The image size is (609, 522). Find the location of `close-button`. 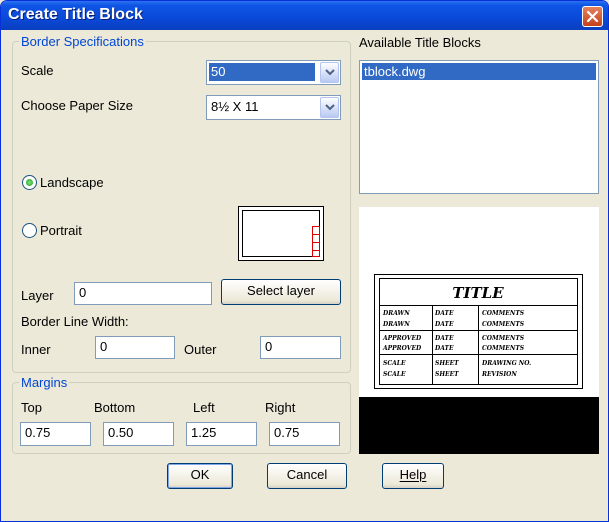

close-button is located at coordinates (592, 16).